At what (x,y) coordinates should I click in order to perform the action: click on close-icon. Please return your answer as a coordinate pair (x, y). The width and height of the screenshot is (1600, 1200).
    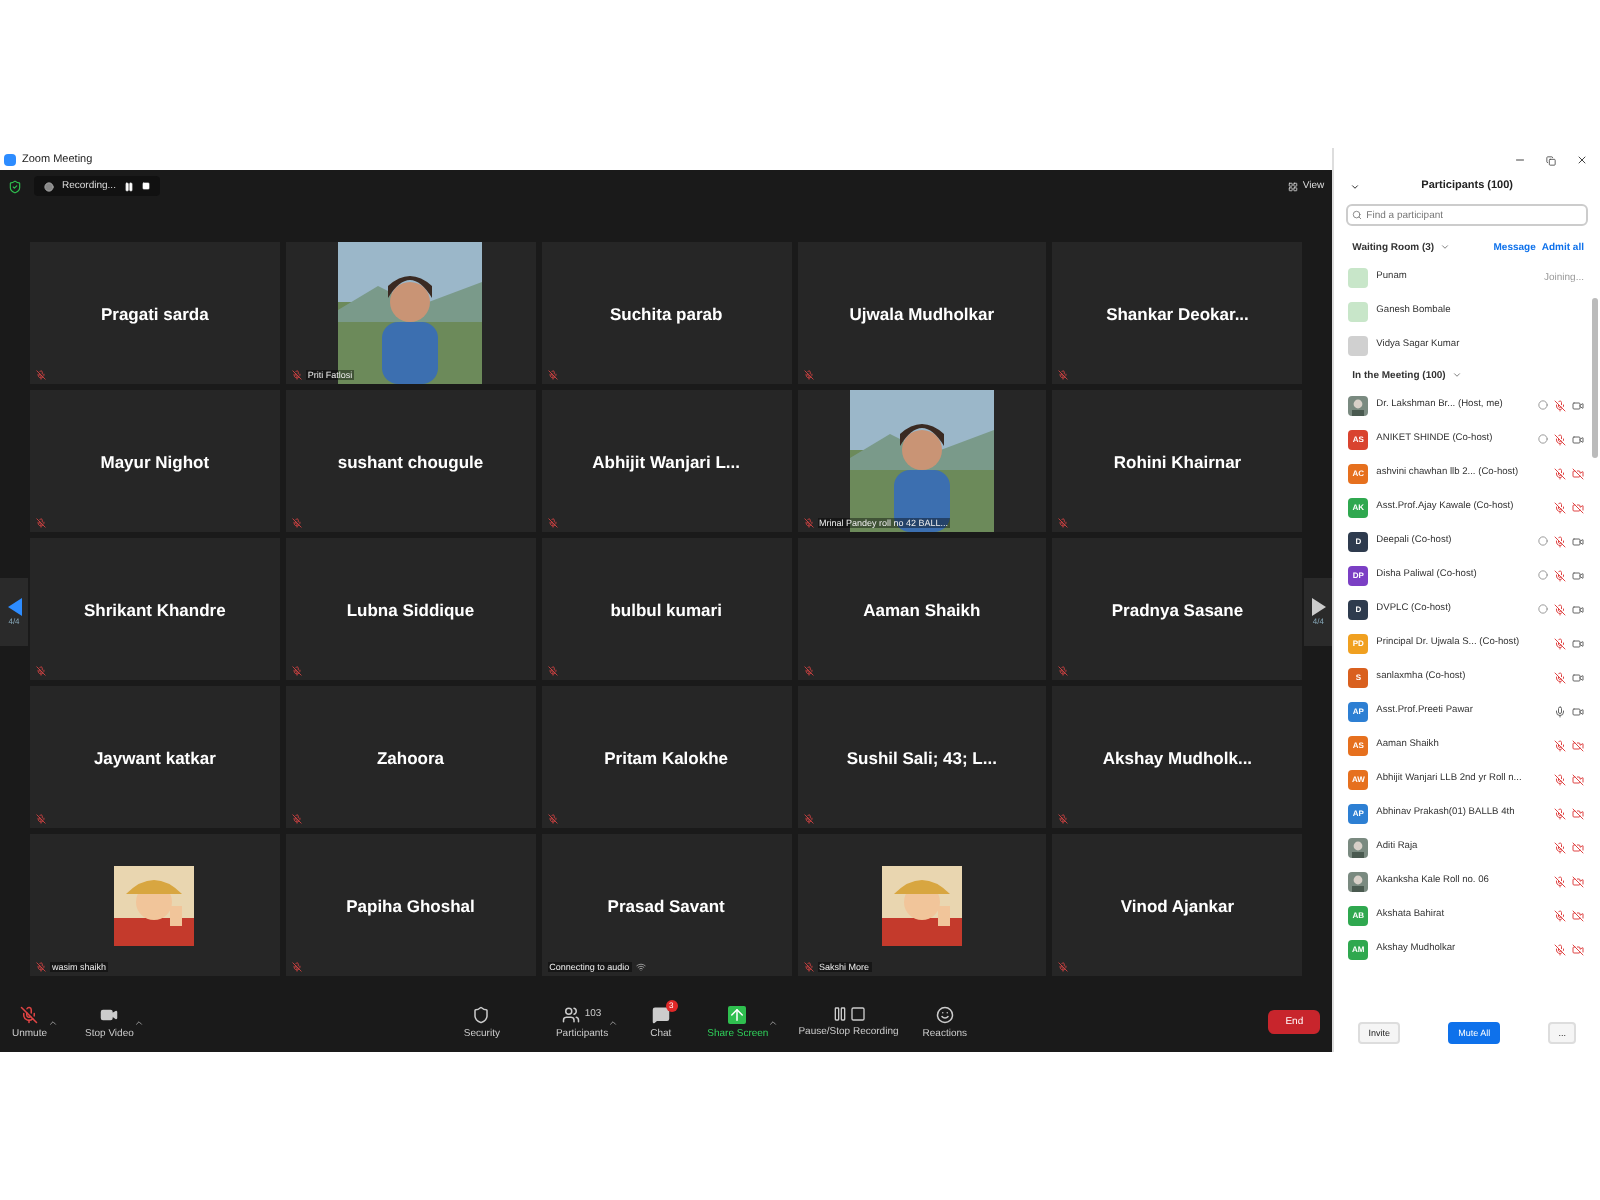
    Looking at the image, I should click on (1582, 160).